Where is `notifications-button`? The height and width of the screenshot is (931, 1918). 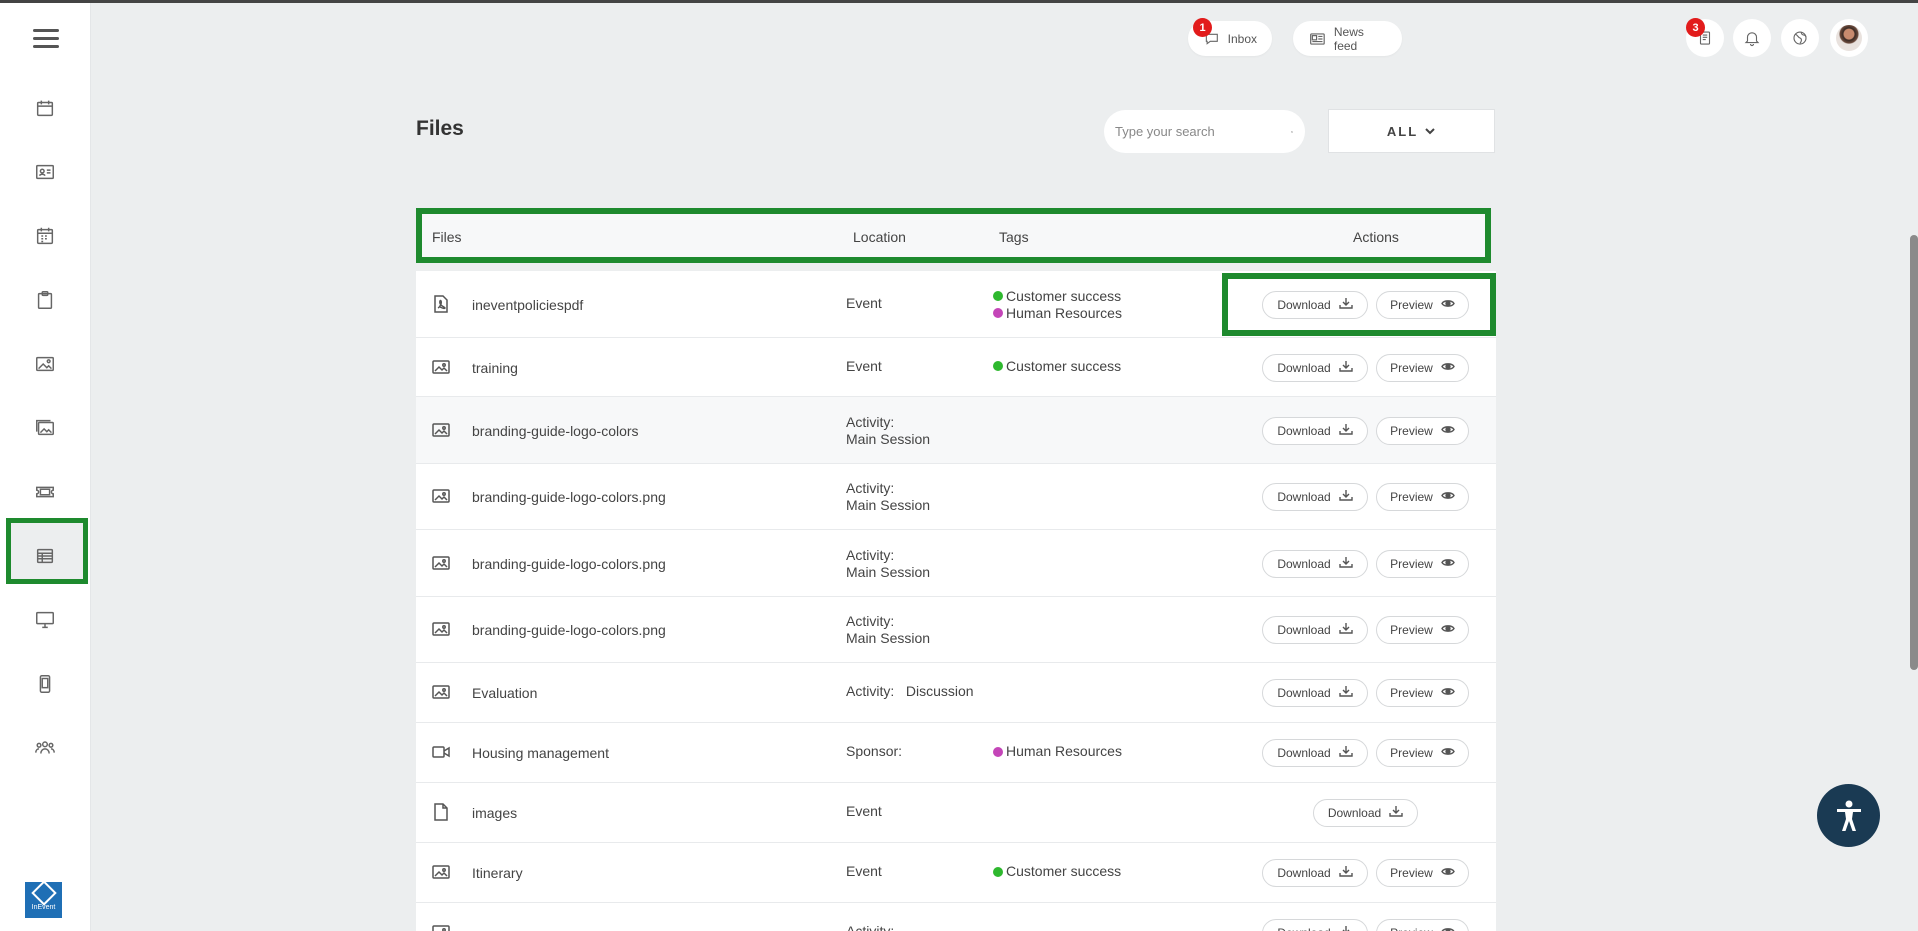 notifications-button is located at coordinates (1752, 38).